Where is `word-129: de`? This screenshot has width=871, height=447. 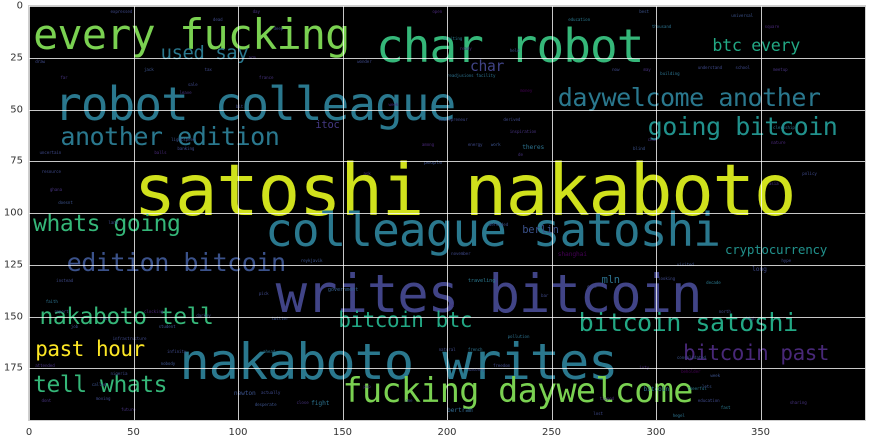
word-129: de is located at coordinates (520, 154).